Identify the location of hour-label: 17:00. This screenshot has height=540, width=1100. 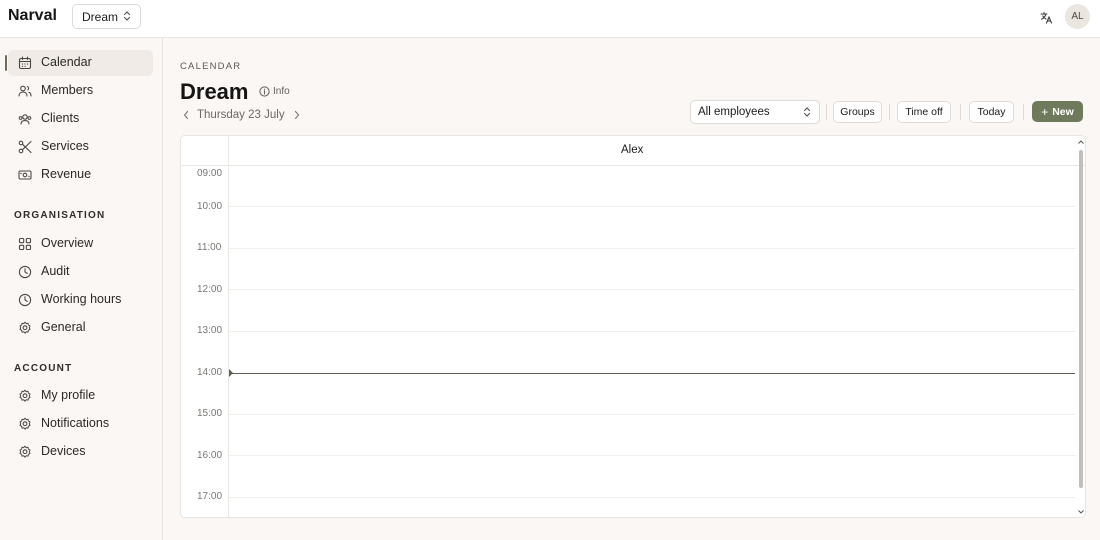
(210, 496).